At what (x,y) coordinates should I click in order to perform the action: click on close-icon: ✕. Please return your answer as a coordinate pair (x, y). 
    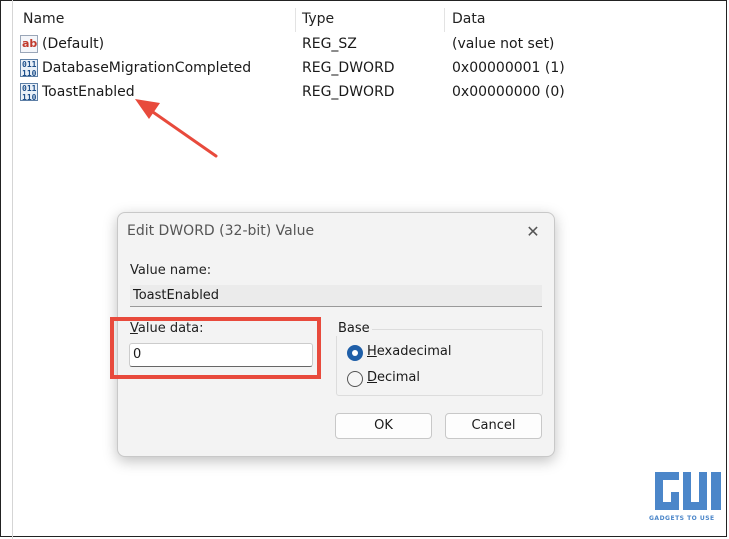
    Looking at the image, I should click on (533, 232).